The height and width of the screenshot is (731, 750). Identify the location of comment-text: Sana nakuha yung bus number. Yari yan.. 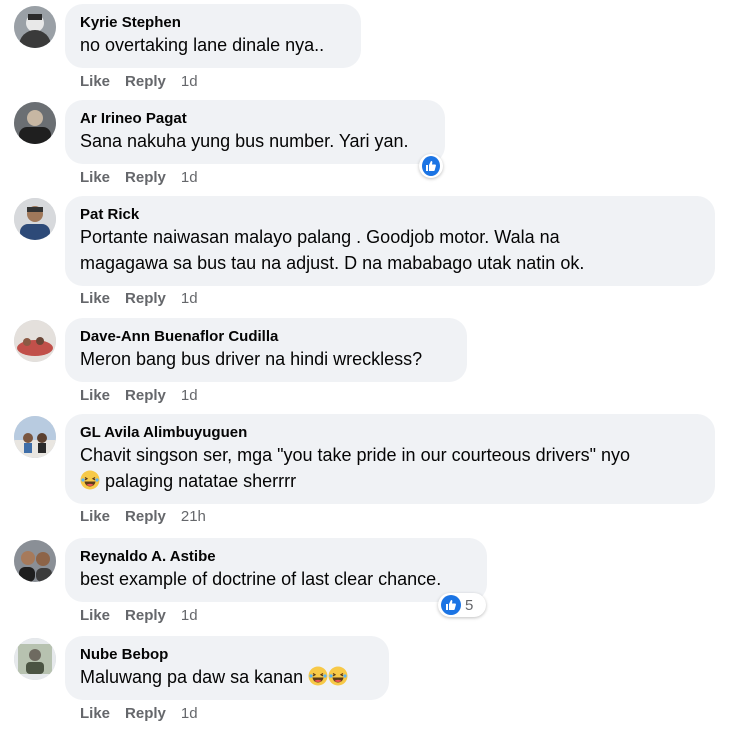
(244, 141).